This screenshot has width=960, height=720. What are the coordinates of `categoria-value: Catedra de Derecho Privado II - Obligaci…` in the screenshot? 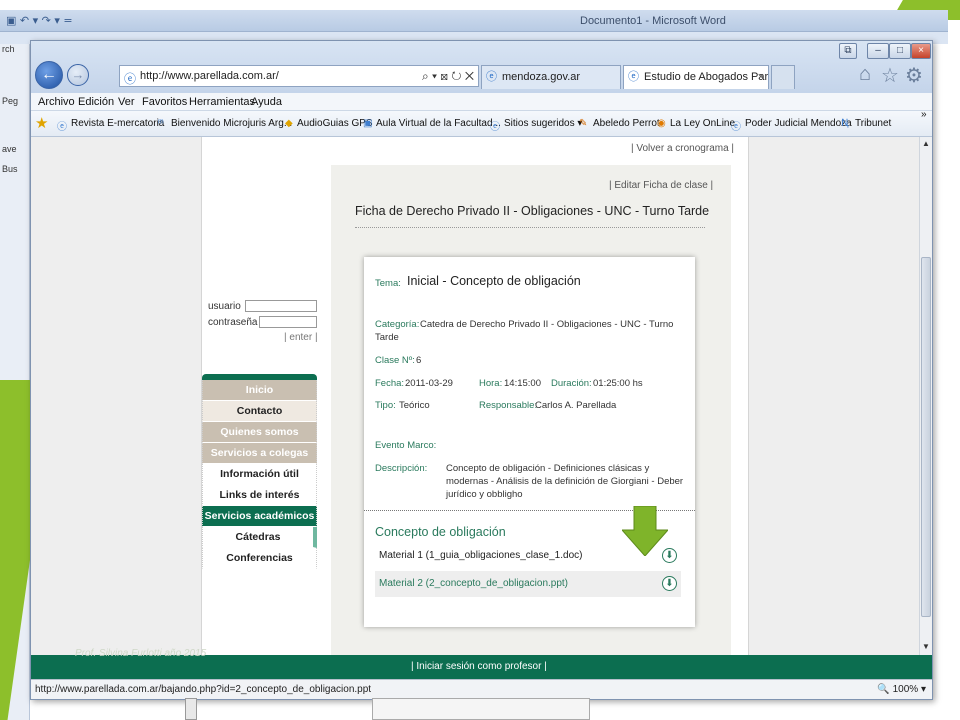 It's located at (547, 324).